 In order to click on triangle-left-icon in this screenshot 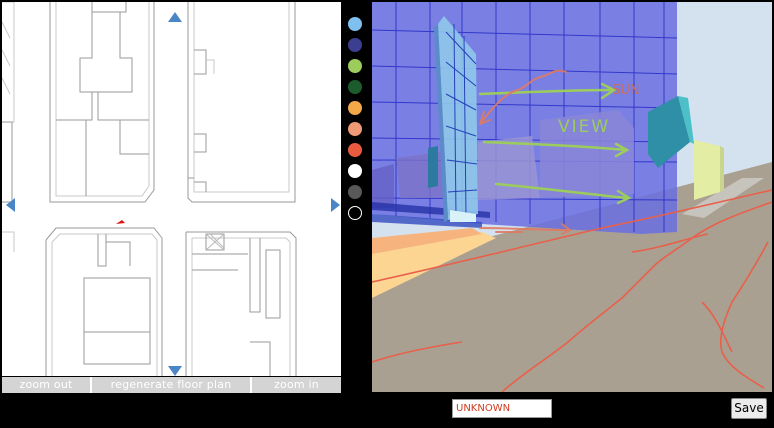, I will do `click(10, 205)`.